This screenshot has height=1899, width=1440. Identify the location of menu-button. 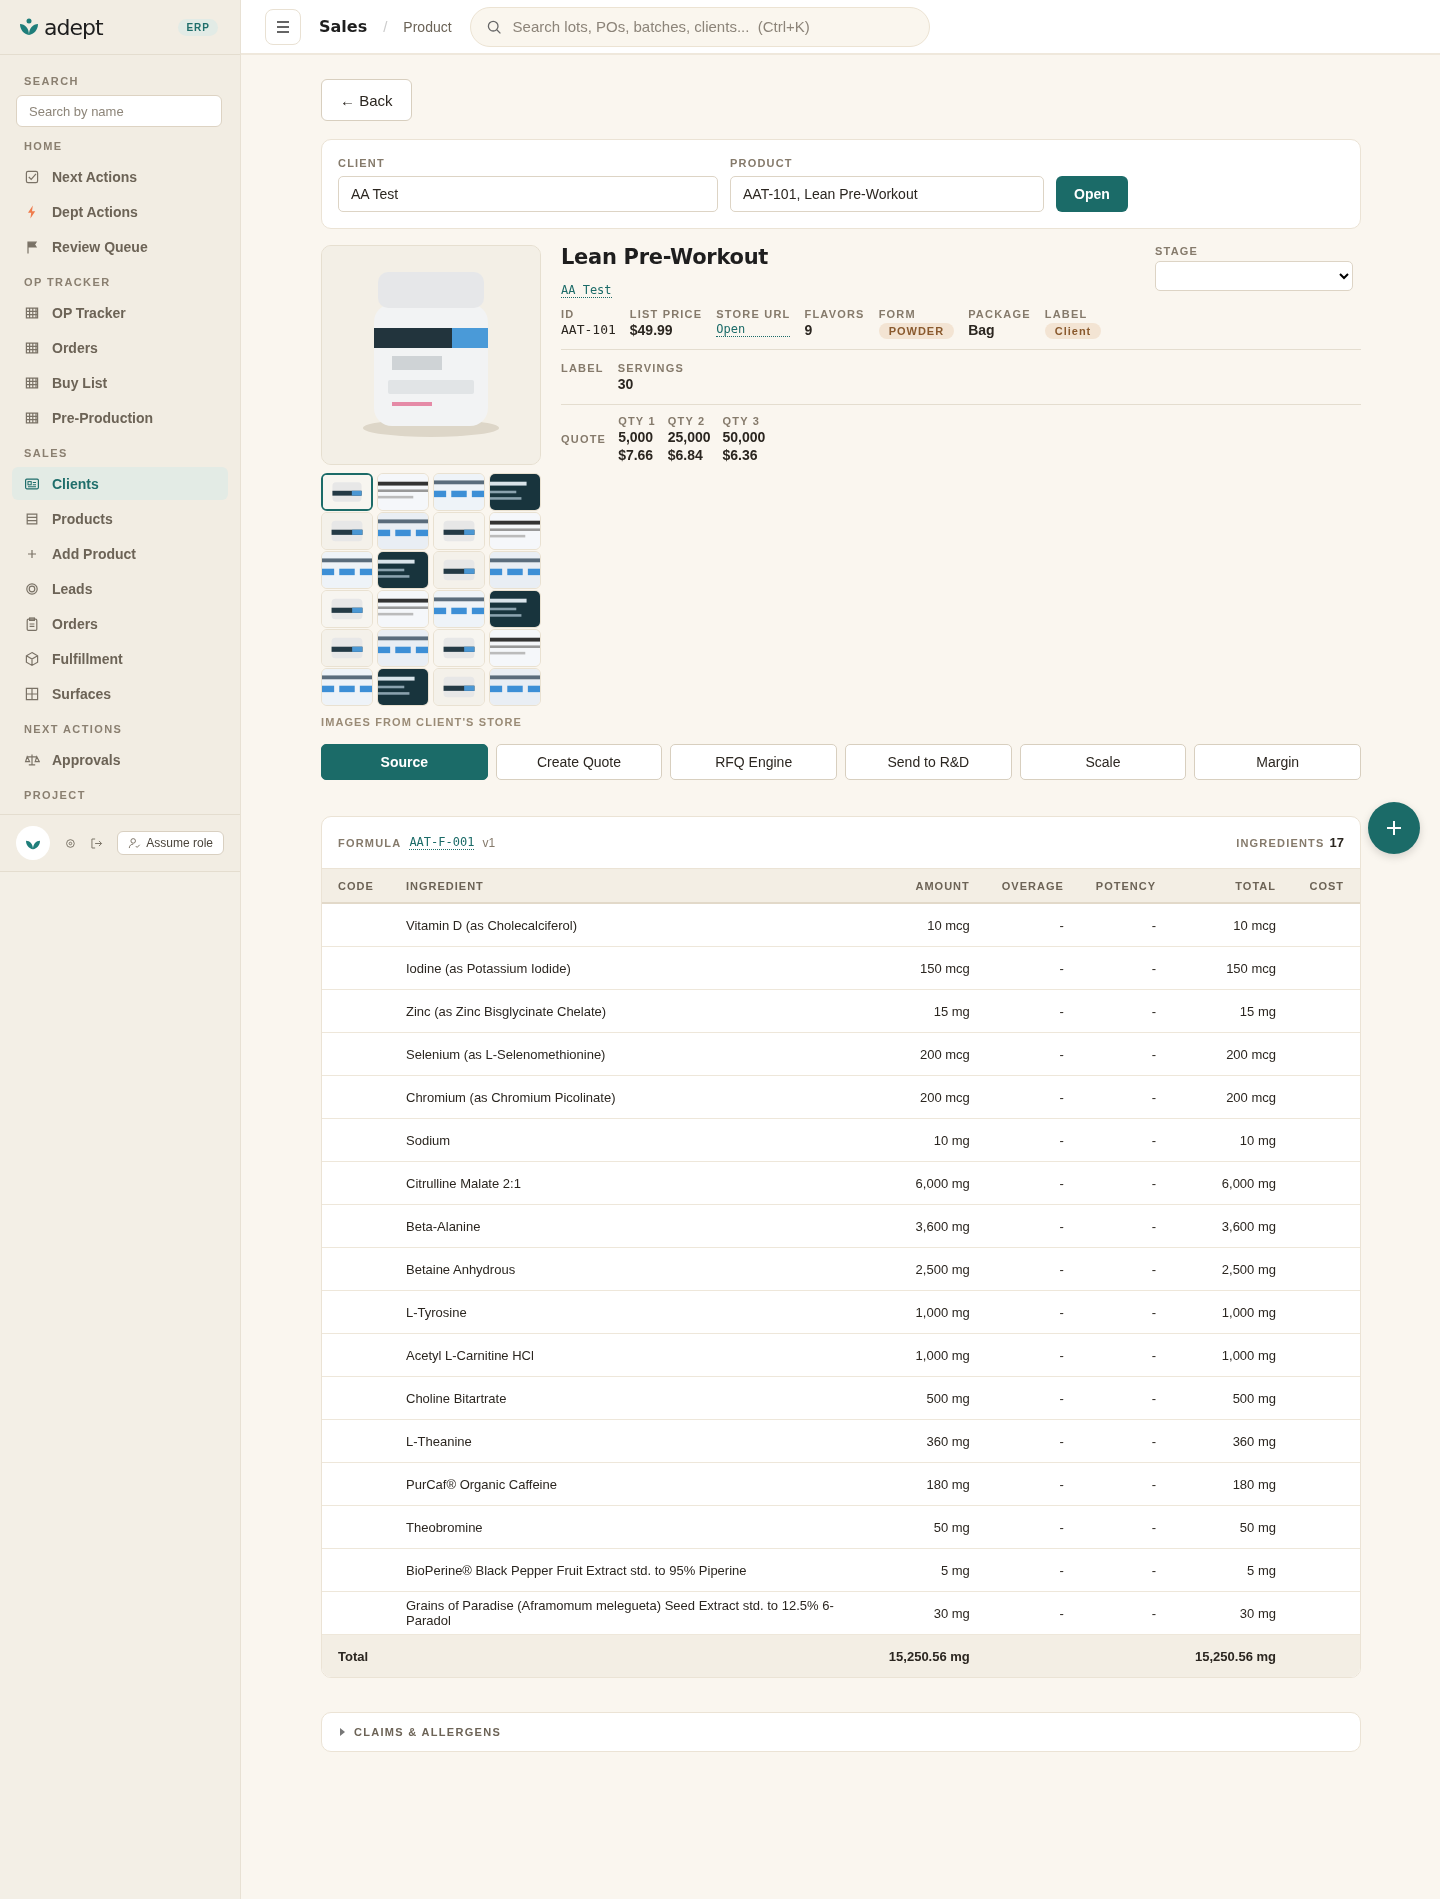
(283, 26).